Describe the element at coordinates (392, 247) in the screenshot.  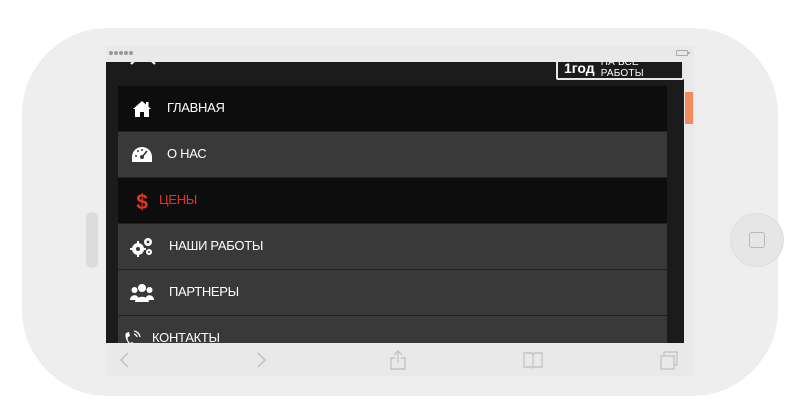
I see `menu-item-portfolio: НАШИ РАБОТЫ` at that location.